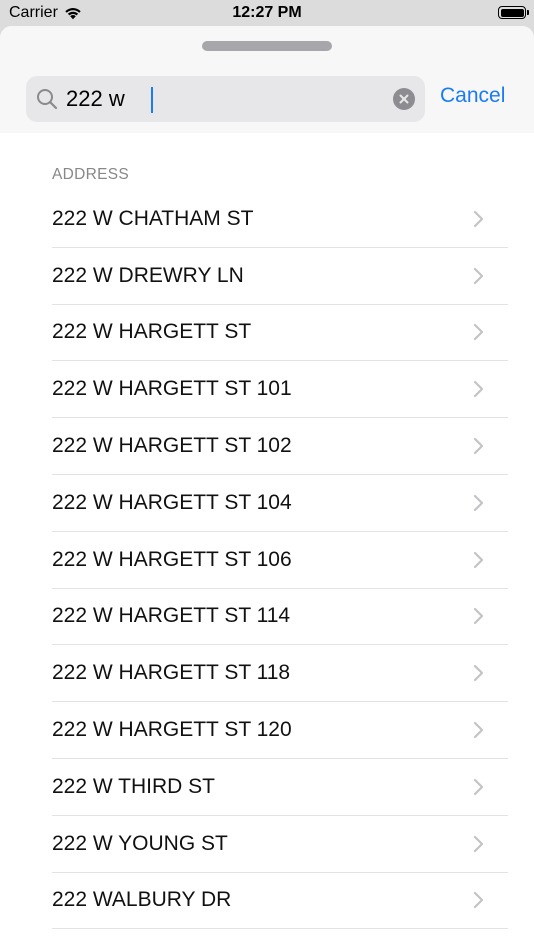  I want to click on list-item: 222 W CHATHAM ST, so click(280, 219).